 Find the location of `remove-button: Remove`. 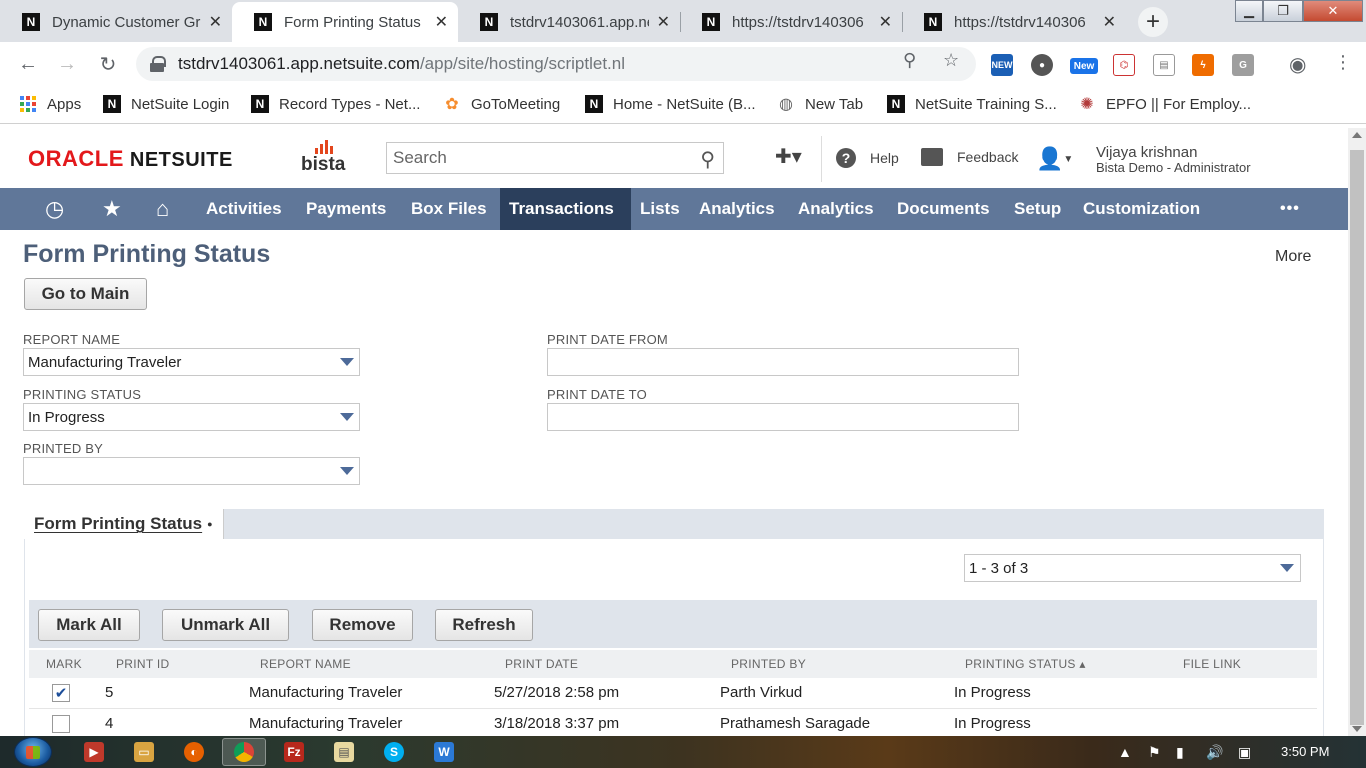

remove-button: Remove is located at coordinates (362, 625).